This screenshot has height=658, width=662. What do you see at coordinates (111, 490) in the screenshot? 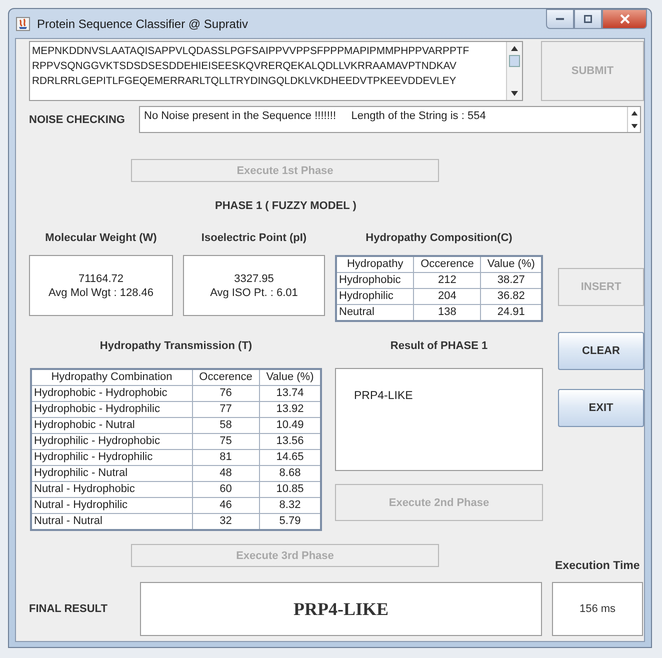
I see `table-cell: Nutral - Hydrophobic` at bounding box center [111, 490].